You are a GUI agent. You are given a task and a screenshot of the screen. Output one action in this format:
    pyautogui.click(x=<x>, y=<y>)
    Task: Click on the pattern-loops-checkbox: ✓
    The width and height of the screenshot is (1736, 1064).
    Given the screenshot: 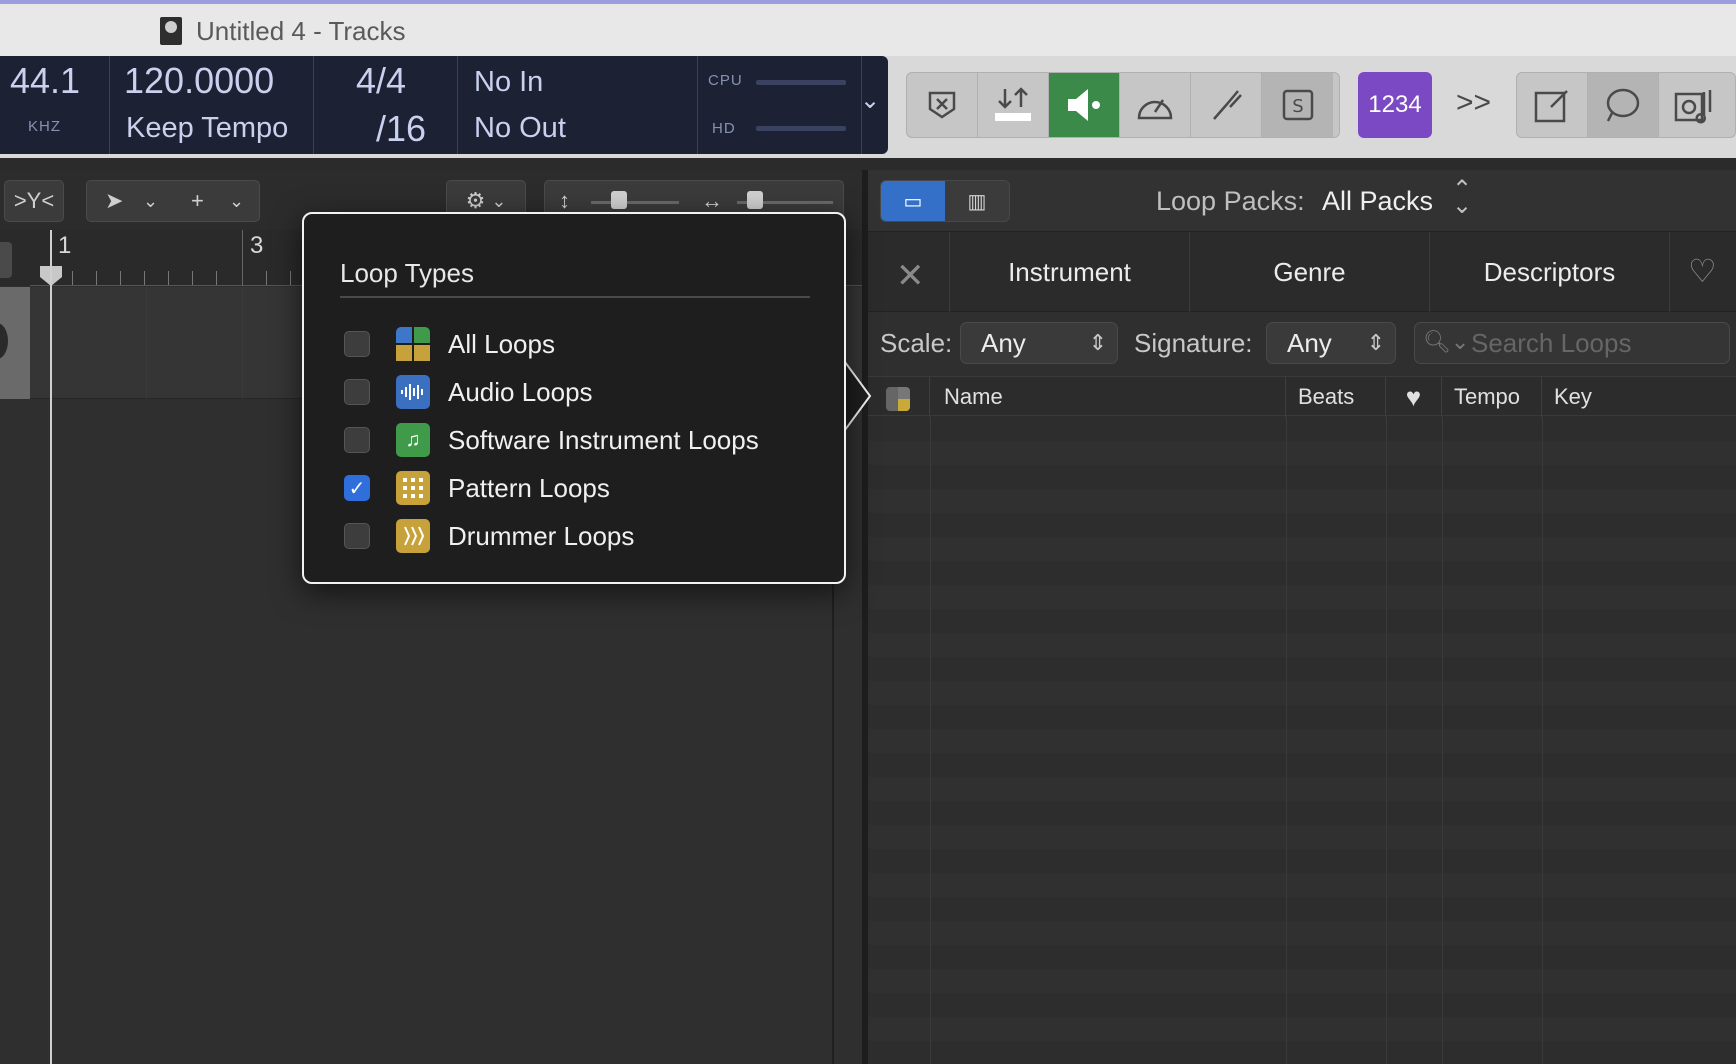 What is the action you would take?
    pyautogui.click(x=357, y=488)
    